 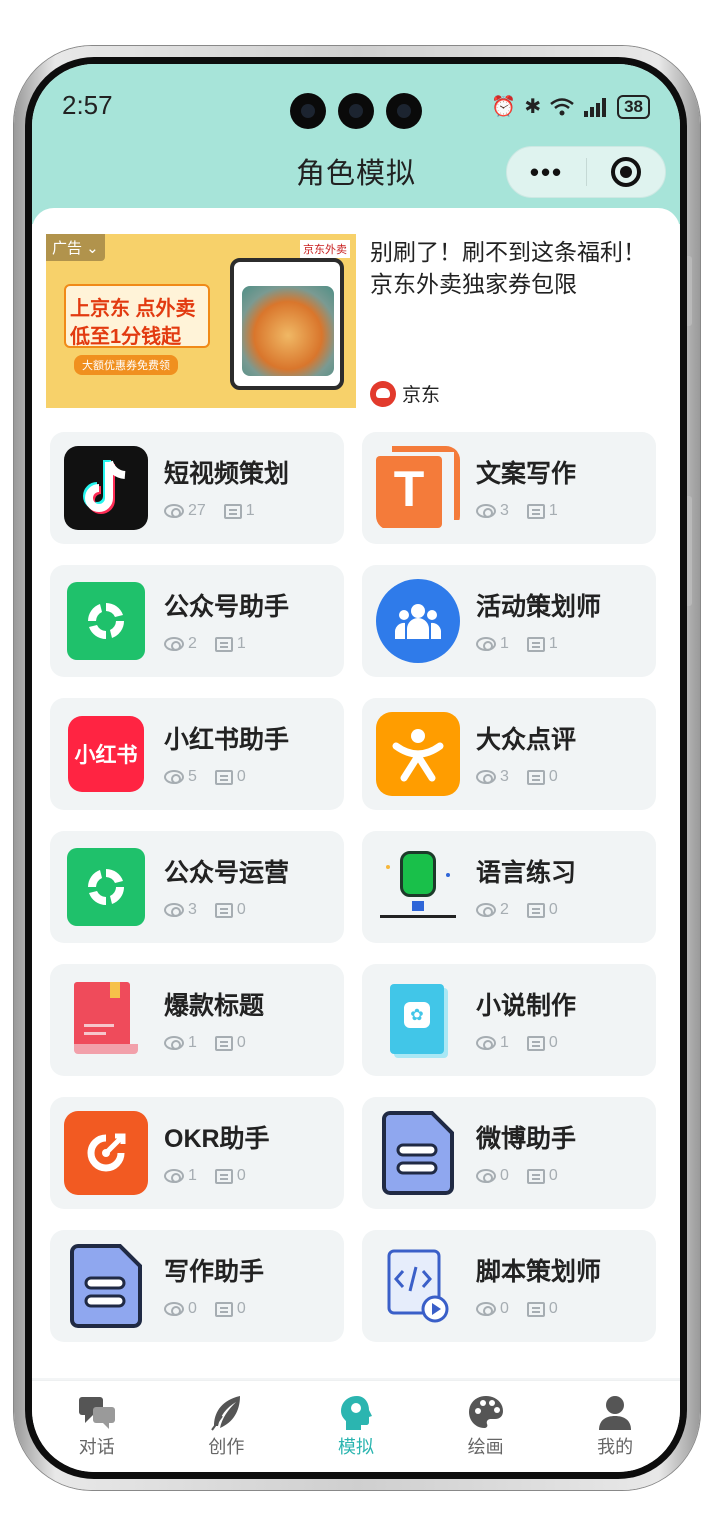 What do you see at coordinates (197, 621) in the screenshot?
I see `role-card: 公众号助手 2 1` at bounding box center [197, 621].